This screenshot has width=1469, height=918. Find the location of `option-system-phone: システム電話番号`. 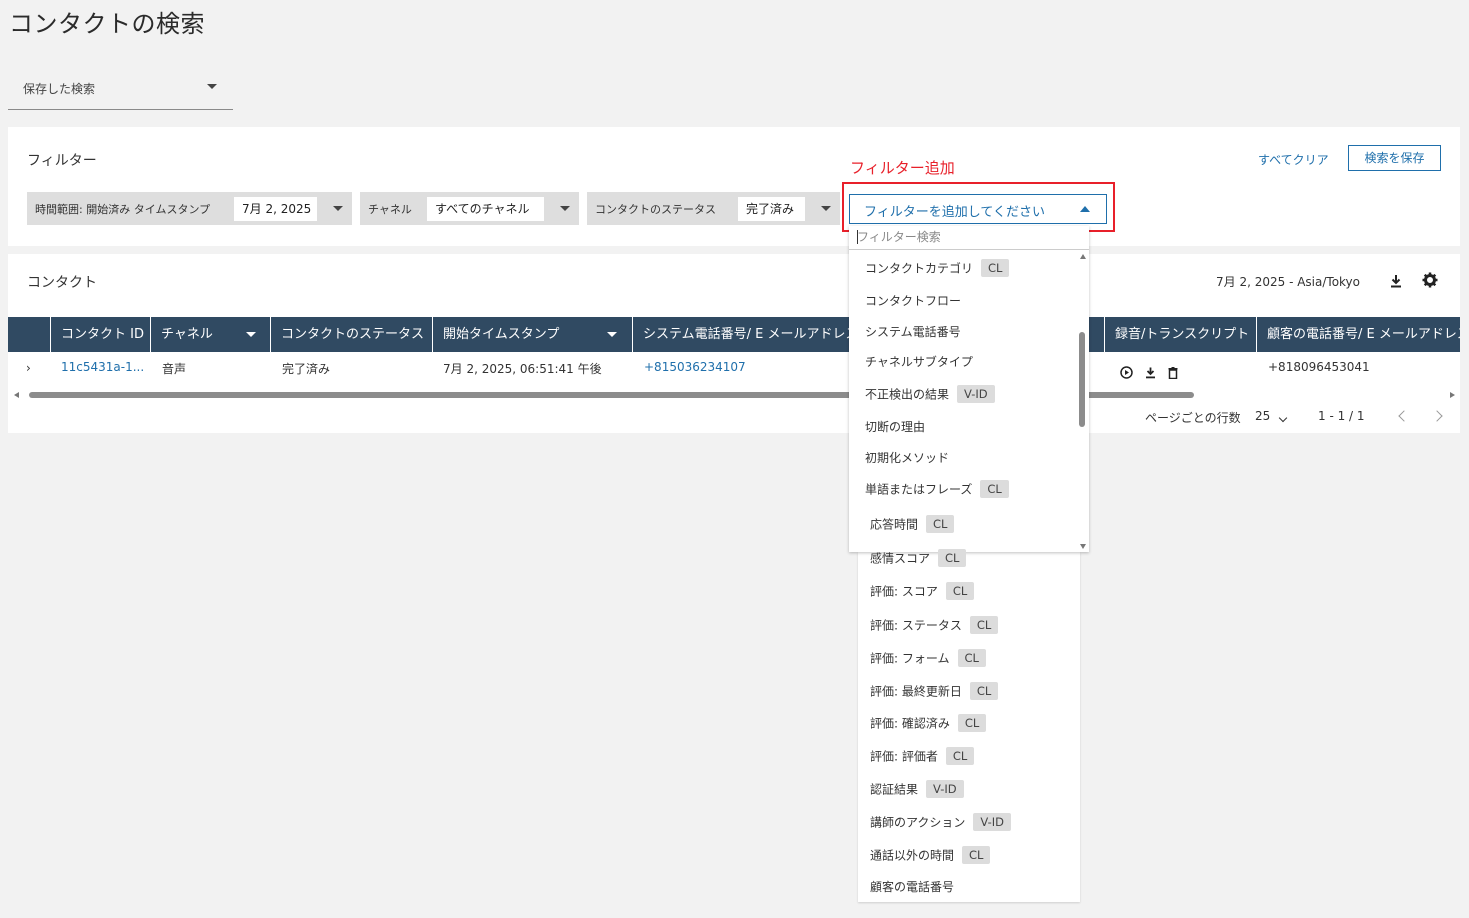

option-system-phone: システム電話番号 is located at coordinates (913, 331).